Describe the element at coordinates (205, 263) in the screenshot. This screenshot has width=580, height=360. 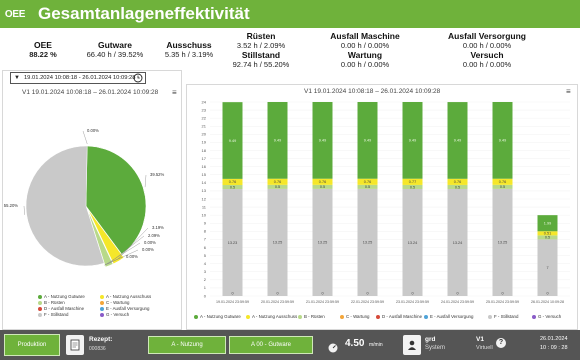
I see `y-tick-label: 4` at that location.